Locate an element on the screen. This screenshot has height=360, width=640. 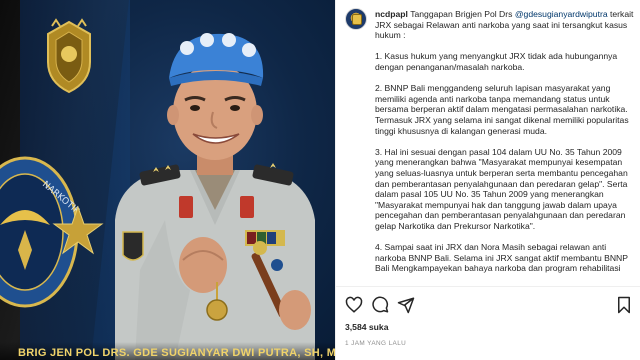
caption-prefix: Tanggapan Brigjen Pol Drs is located at coordinates (462, 14).